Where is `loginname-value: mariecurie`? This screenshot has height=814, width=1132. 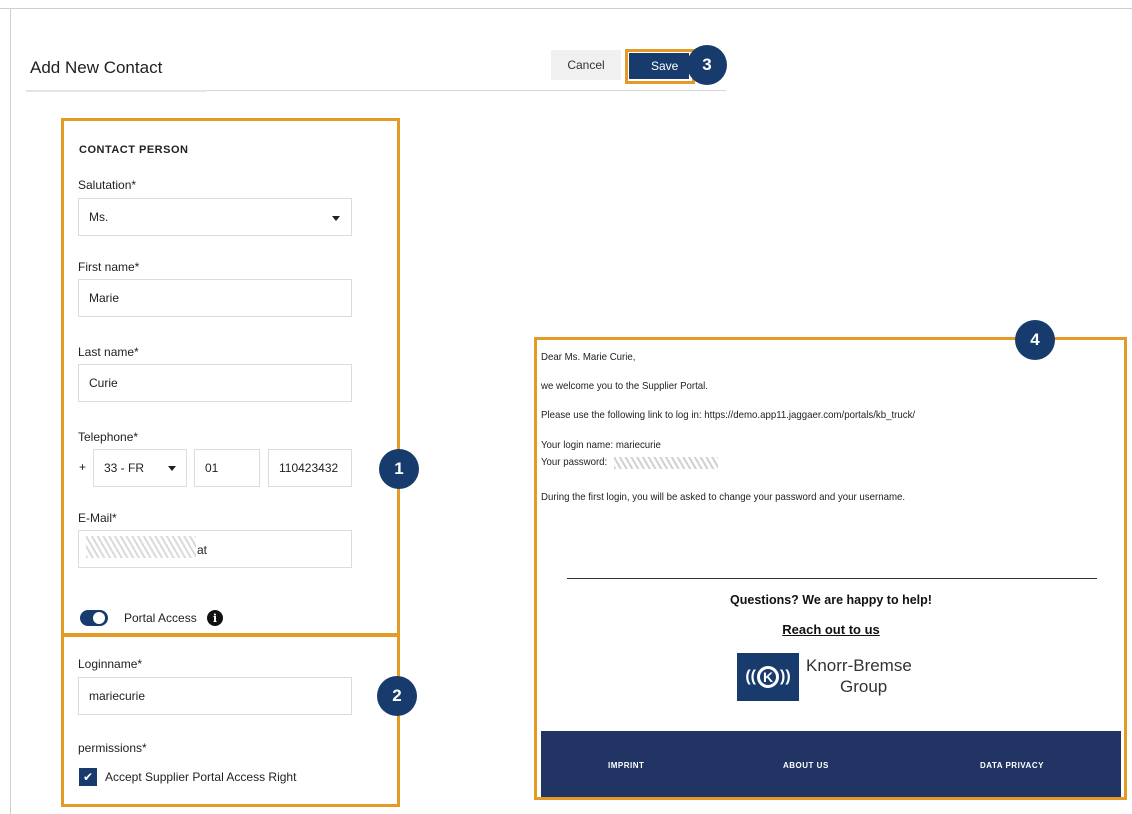 loginname-value: mariecurie is located at coordinates (117, 696).